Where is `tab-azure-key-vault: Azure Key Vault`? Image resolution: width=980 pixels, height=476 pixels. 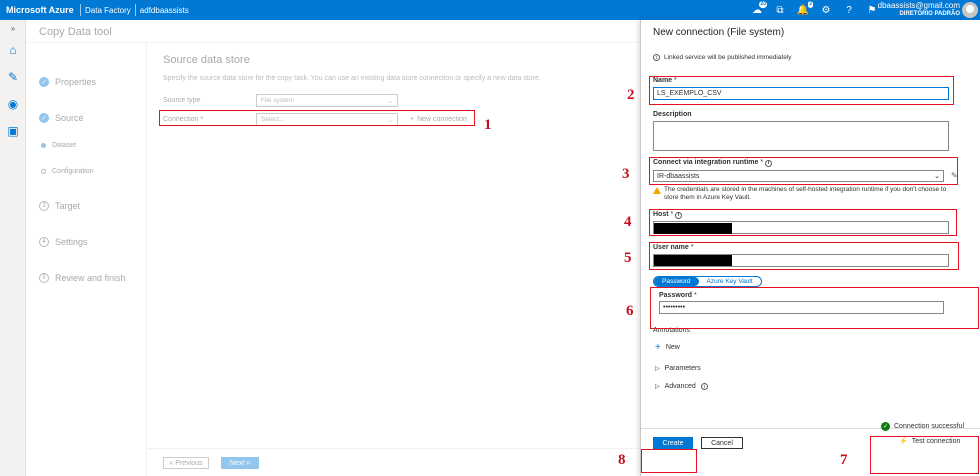
tab-azure-key-vault: Azure Key Vault is located at coordinates (730, 281).